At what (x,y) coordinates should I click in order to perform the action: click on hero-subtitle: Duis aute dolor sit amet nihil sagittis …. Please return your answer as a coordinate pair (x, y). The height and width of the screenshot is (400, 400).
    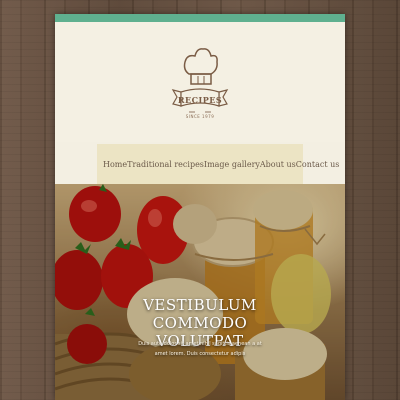
    Looking at the image, I should click on (200, 349).